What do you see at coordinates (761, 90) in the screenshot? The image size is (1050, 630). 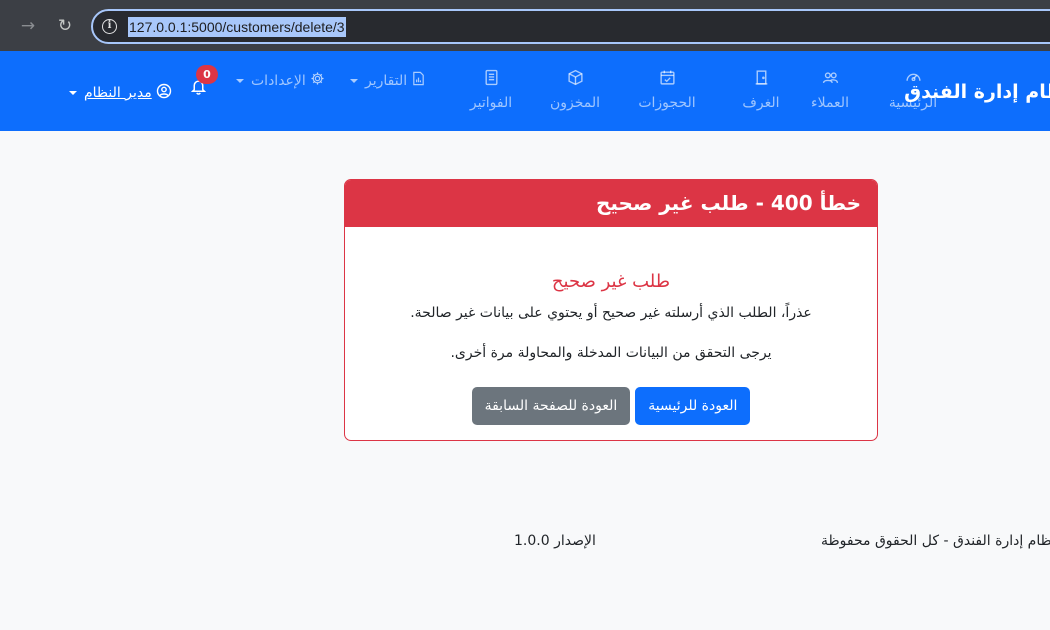 I see `nav-item-rooms: الغرف` at bounding box center [761, 90].